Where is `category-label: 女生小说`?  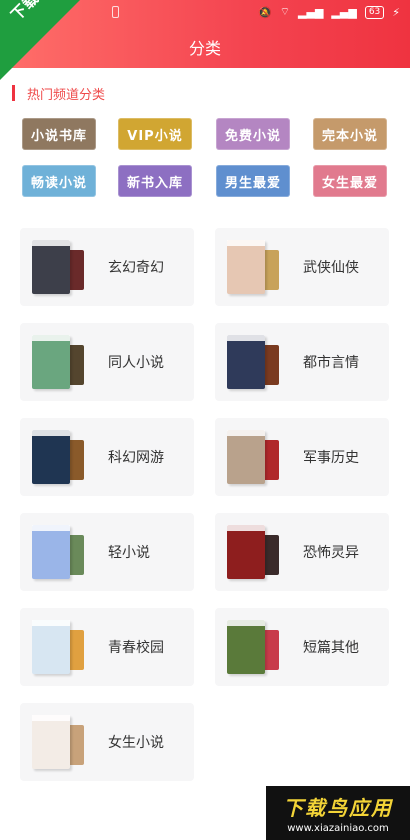
category-label: 女生小说 is located at coordinates (136, 743).